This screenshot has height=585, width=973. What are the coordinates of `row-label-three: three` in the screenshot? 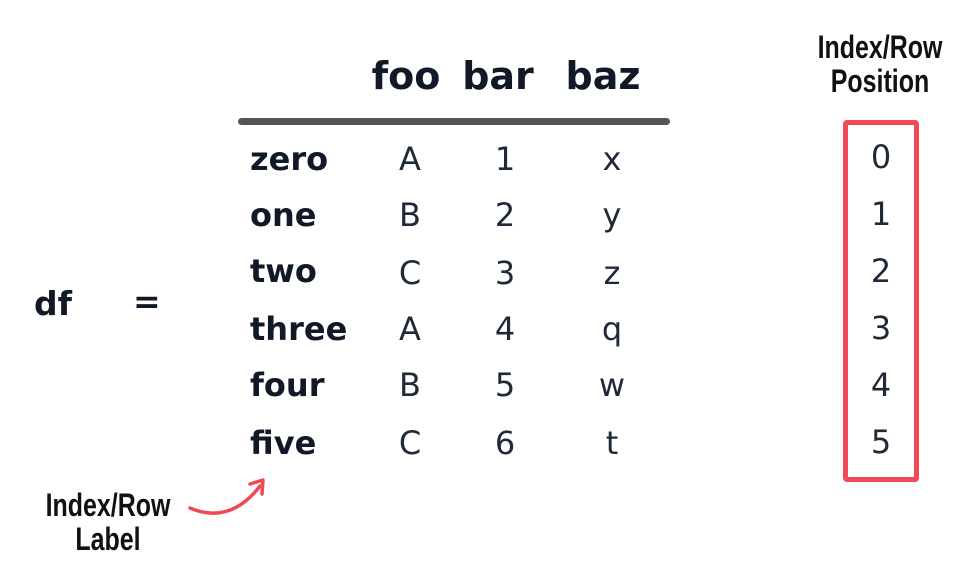 It's located at (299, 329).